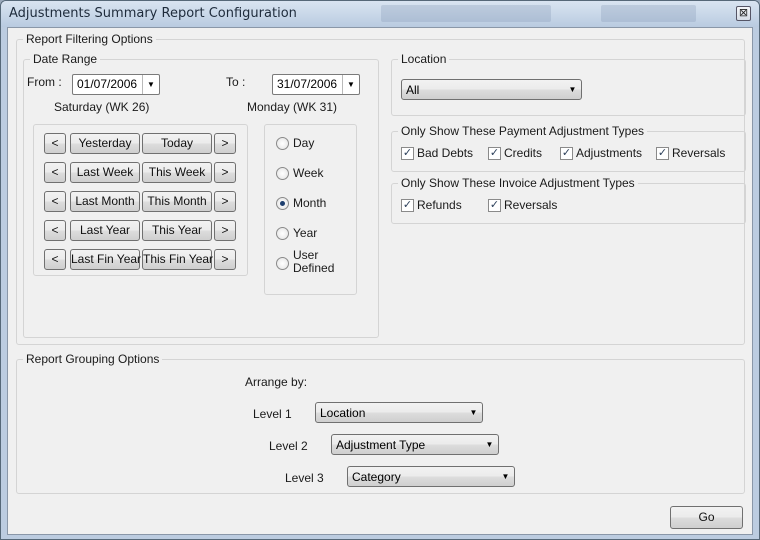  Describe the element at coordinates (566, 153) in the screenshot. I see `adjustments-checkbox: ✓` at that location.